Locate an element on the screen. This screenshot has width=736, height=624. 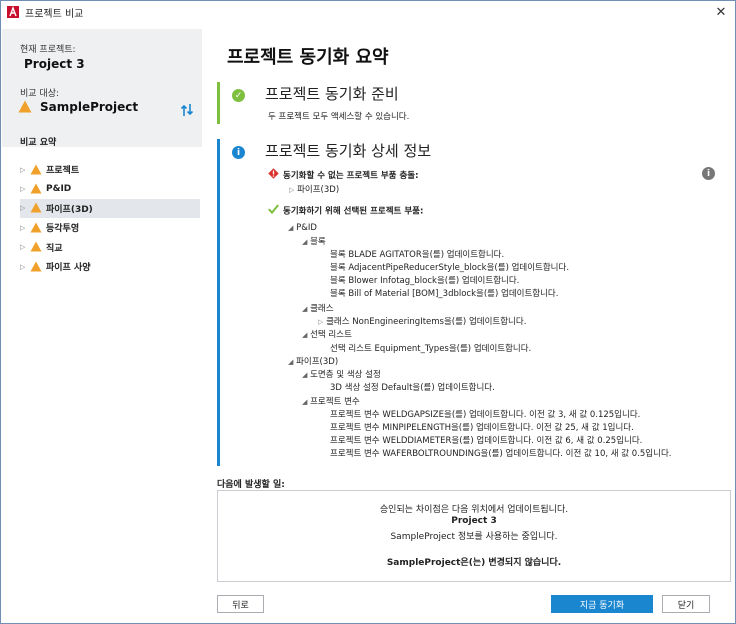
compare-project-label: 비교 대상: is located at coordinates (40, 94).